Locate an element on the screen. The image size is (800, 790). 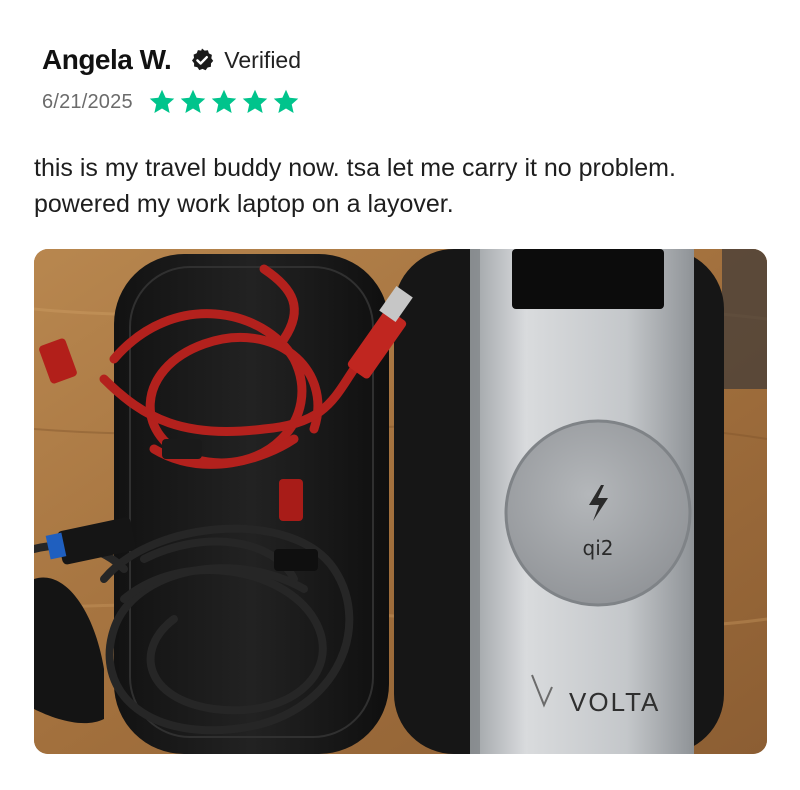
review-date: 6/21/2025 is located at coordinates (87, 101).